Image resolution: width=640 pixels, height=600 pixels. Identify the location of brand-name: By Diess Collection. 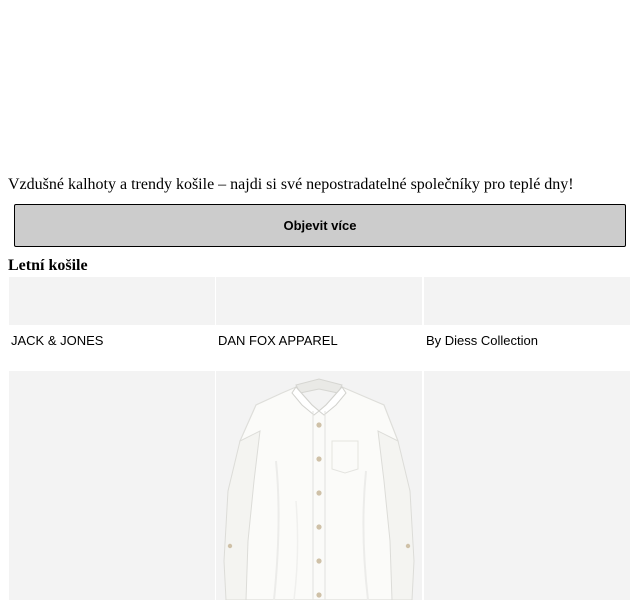
(482, 340).